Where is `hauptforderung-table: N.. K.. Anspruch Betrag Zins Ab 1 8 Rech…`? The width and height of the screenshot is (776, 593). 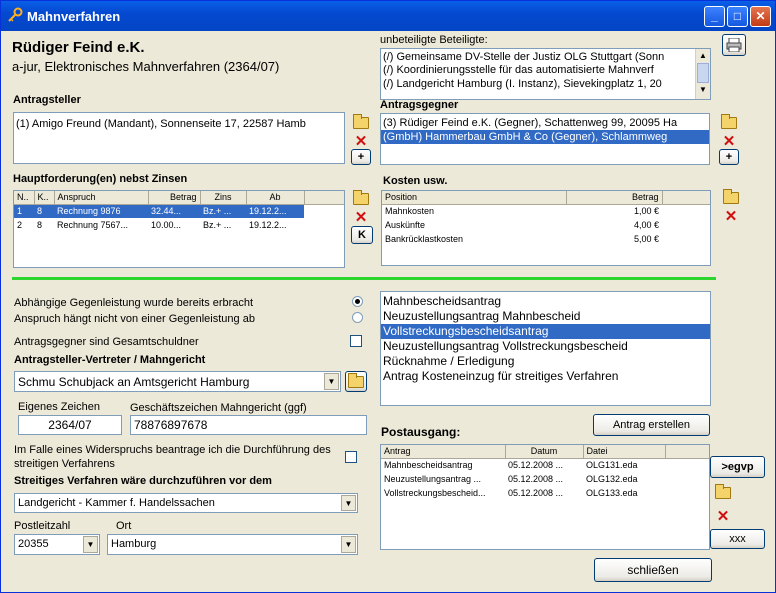
hauptforderung-table: N.. K.. Anspruch Betrag Zins Ab 1 8 Rech… is located at coordinates (179, 229).